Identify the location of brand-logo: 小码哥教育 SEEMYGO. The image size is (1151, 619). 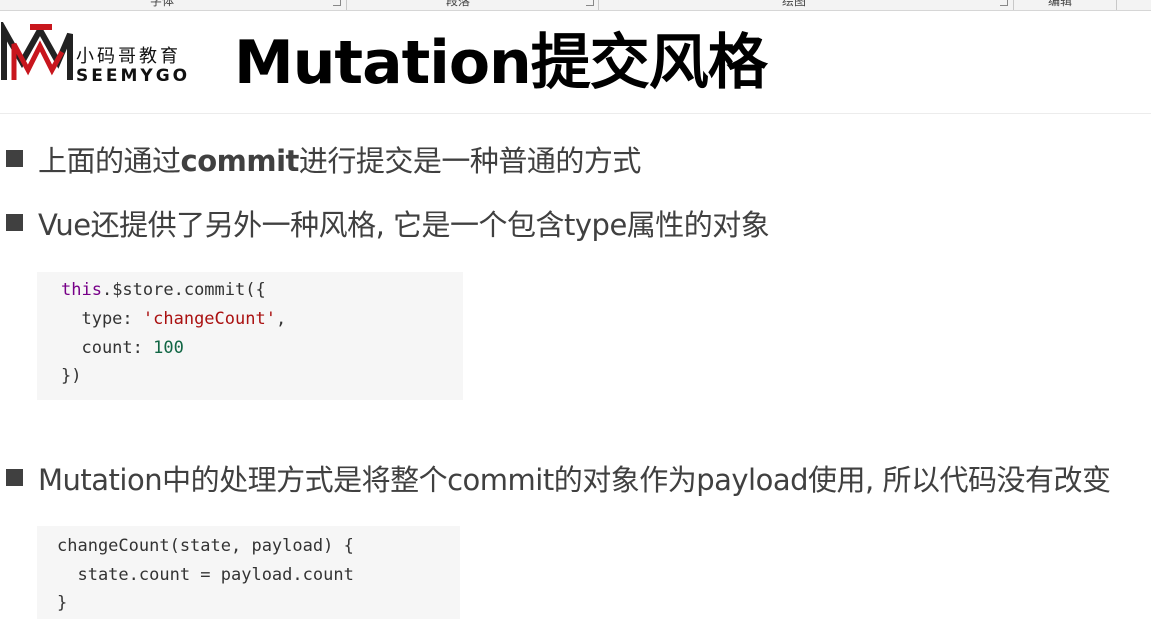
(100, 54).